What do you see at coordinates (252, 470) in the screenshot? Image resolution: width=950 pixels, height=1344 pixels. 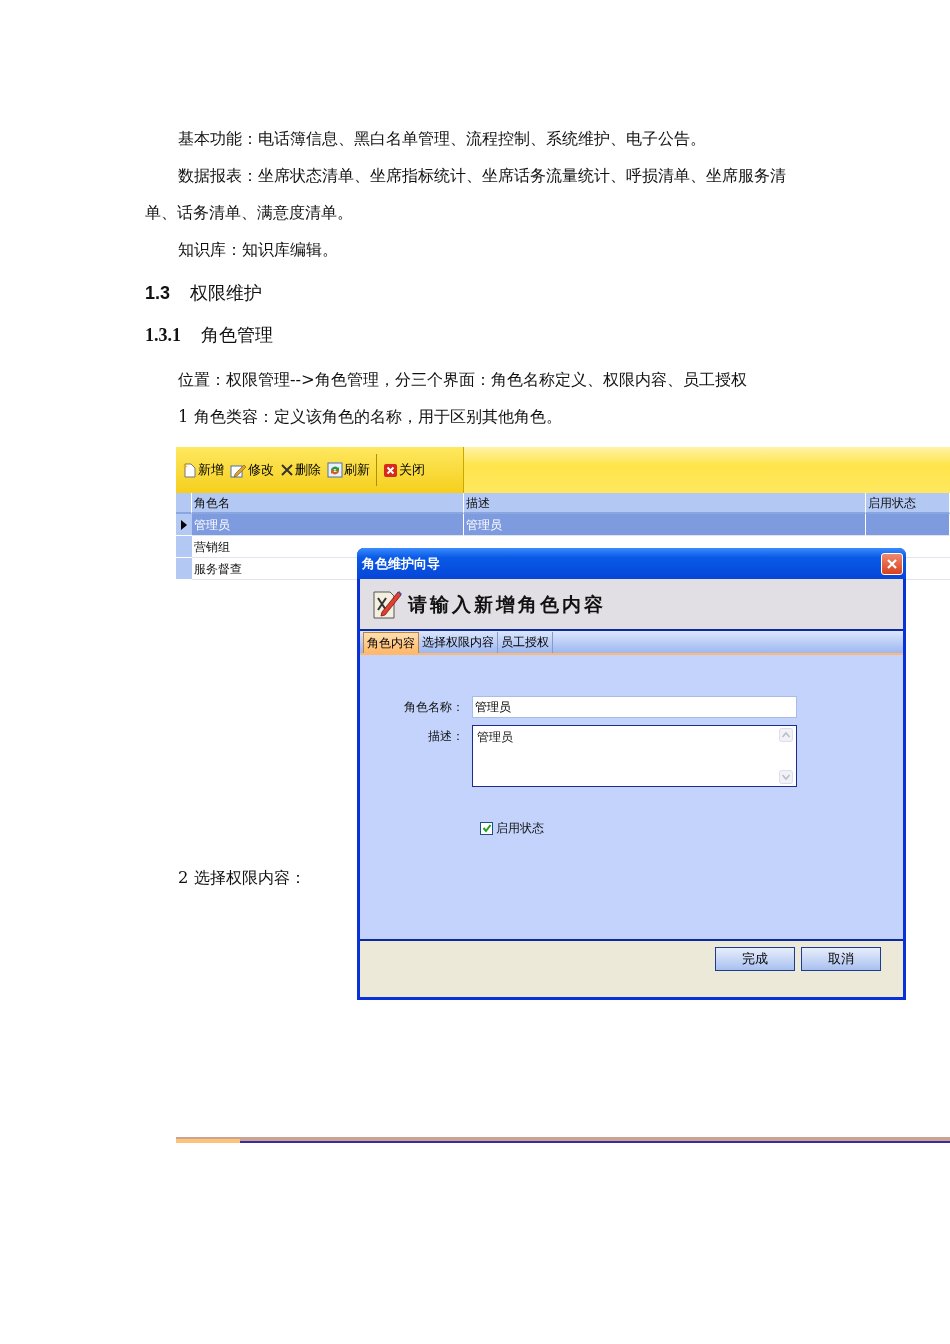 I see `toolbar-button: 修改` at bounding box center [252, 470].